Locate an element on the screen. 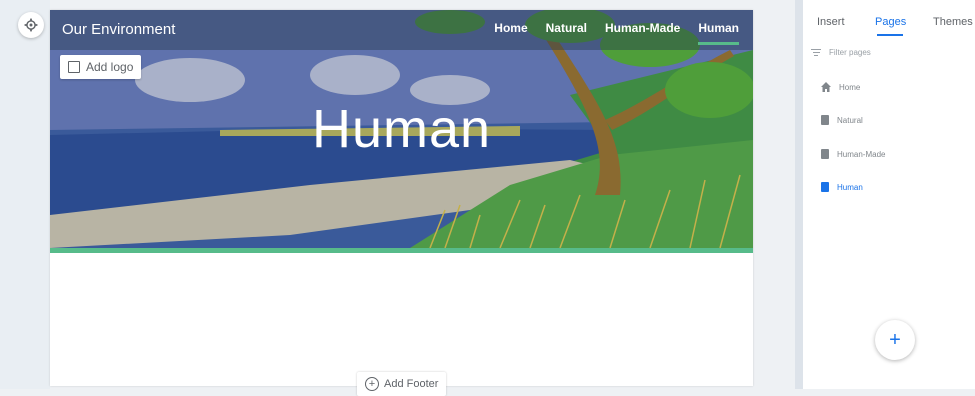 The height and width of the screenshot is (396, 975). add-logo-button: Add logo is located at coordinates (101, 67).